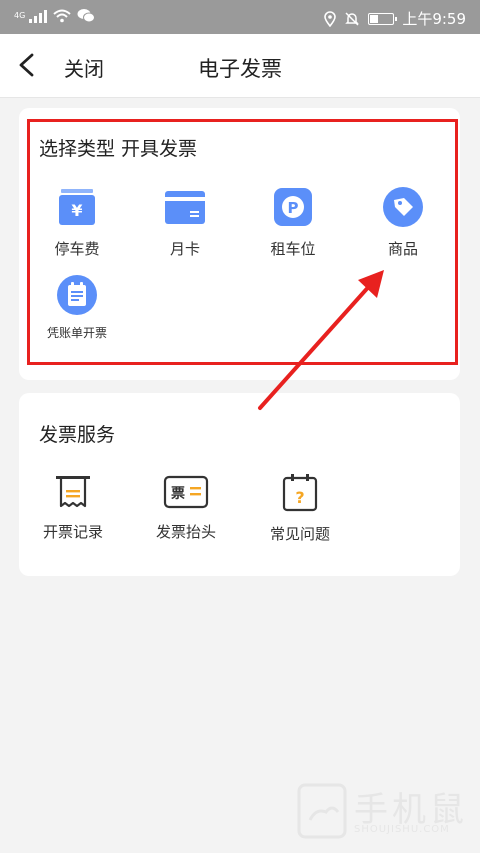 Image resolution: width=480 pixels, height=853 pixels. What do you see at coordinates (293, 249) in the screenshot?
I see `type-item-label: 租车位` at bounding box center [293, 249].